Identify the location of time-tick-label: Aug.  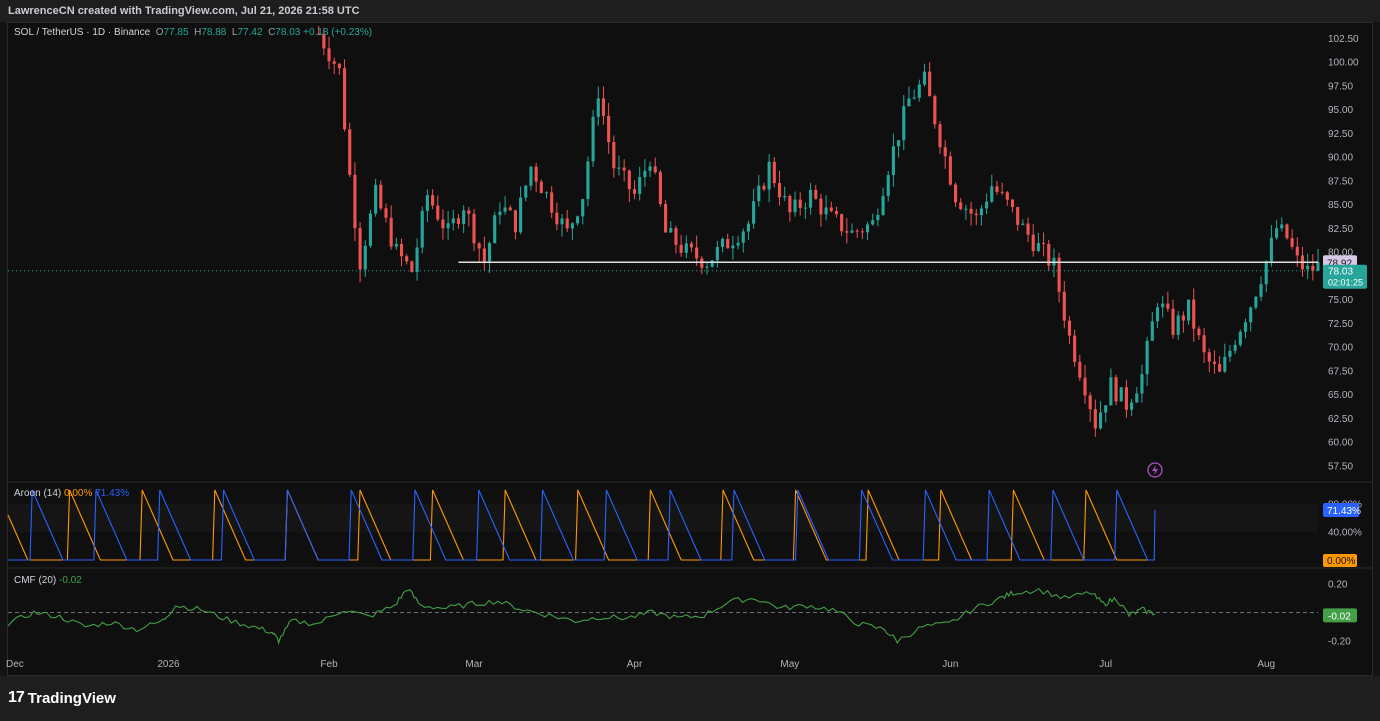
(1266, 664).